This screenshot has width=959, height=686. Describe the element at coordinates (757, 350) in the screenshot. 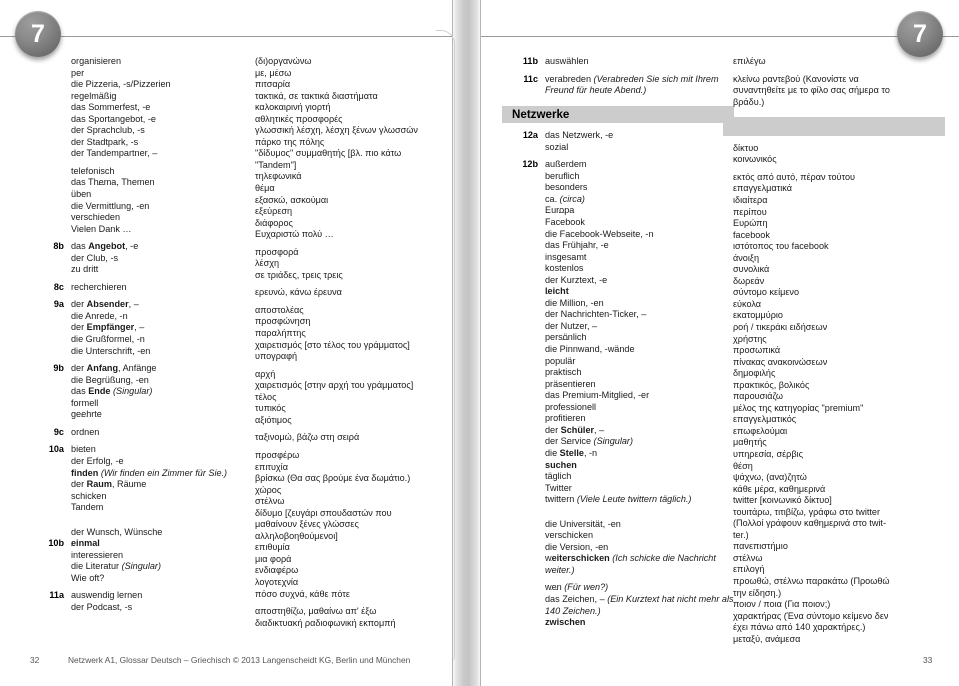

I see `term-line: προσωπικά` at that location.